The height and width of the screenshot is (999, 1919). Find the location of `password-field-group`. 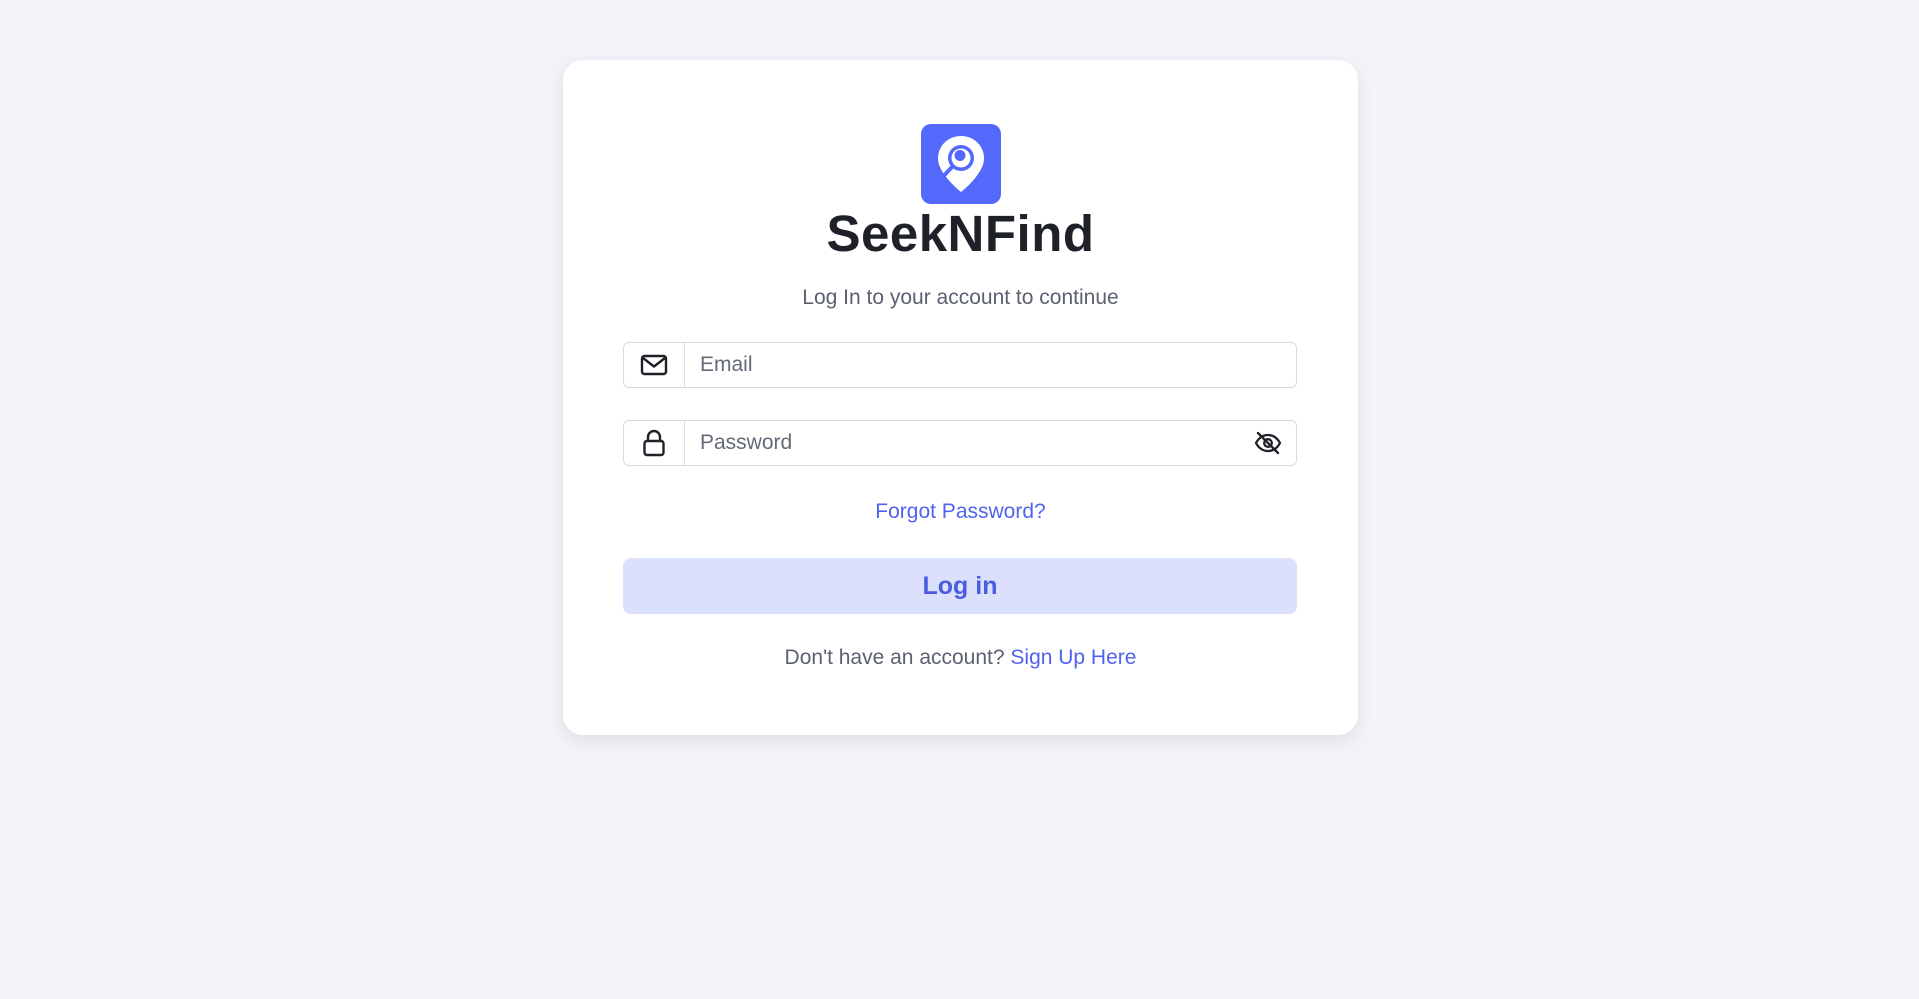

password-field-group is located at coordinates (960, 443).